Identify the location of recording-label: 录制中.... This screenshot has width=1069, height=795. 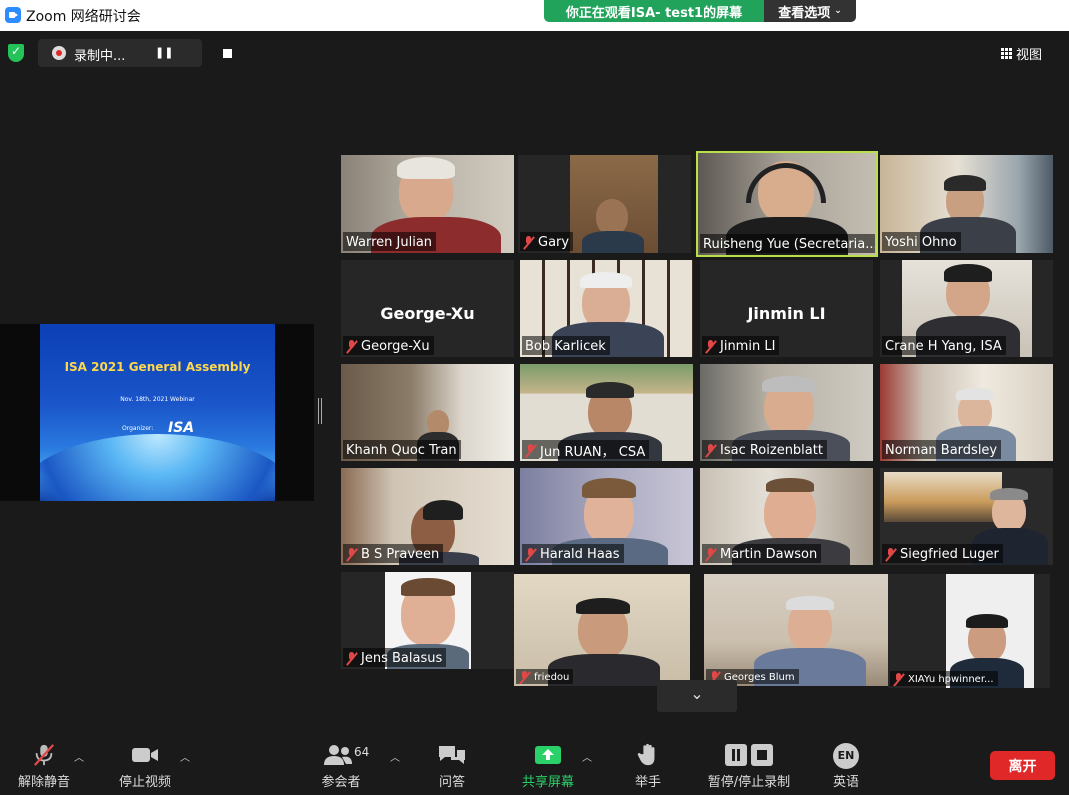
(100, 56).